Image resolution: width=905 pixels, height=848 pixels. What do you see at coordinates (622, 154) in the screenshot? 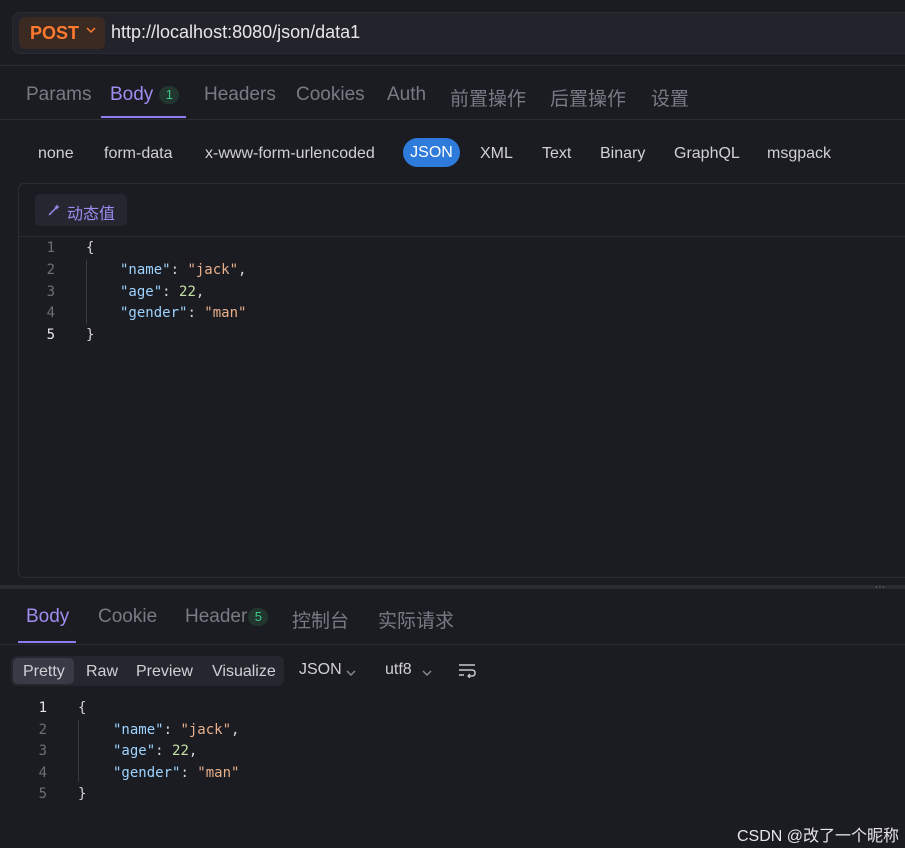
I see `body-type-binary: Binary` at bounding box center [622, 154].